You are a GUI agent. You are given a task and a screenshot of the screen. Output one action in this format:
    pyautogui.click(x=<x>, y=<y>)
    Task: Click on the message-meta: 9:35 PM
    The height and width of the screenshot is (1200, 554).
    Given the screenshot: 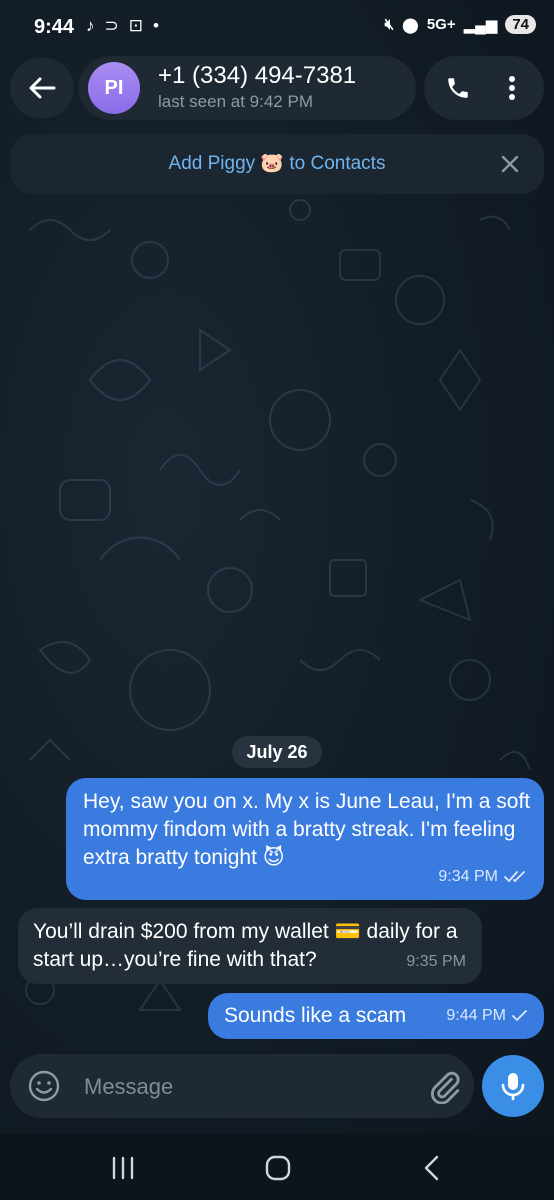 What is the action you would take?
    pyautogui.click(x=436, y=962)
    